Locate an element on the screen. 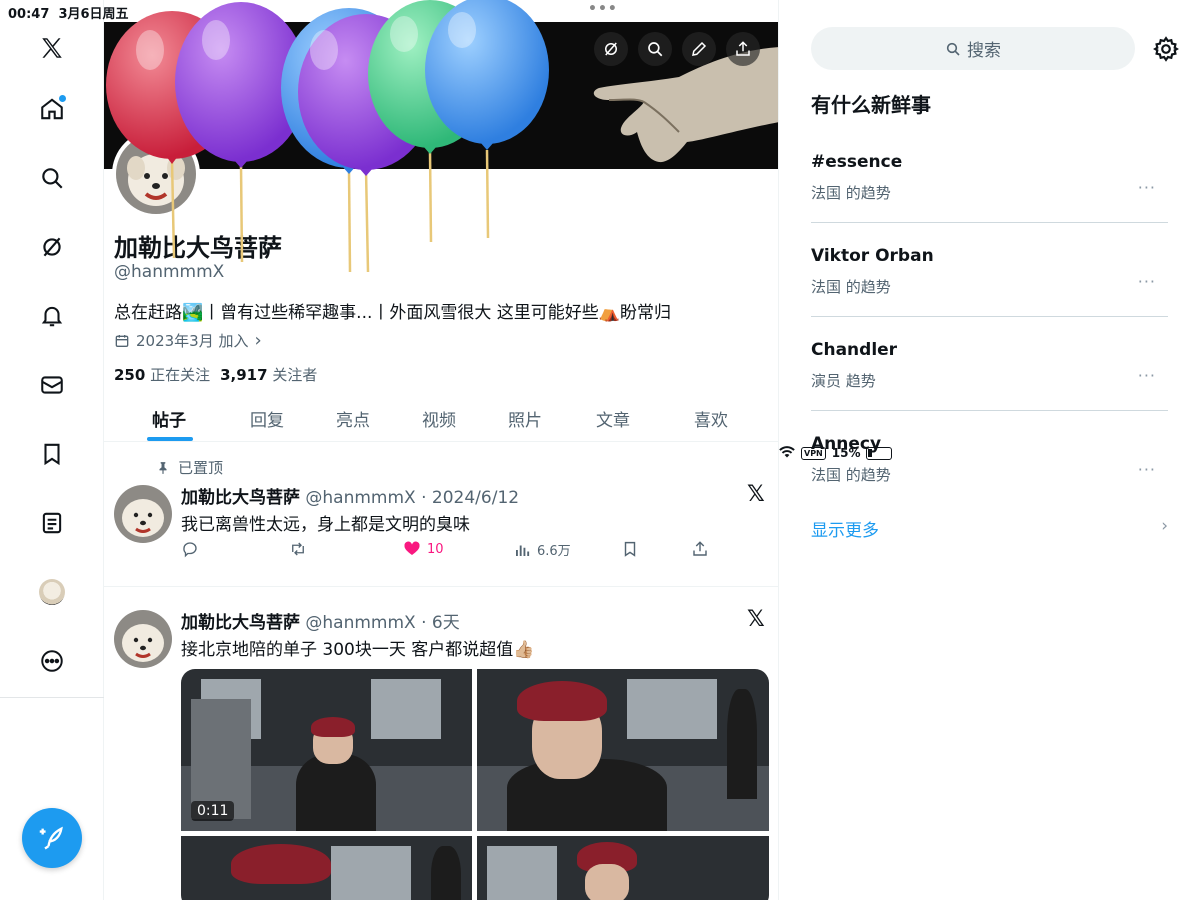 Image resolution: width=1200 pixels, height=900 pixels. tab-likes: 喜欢 is located at coordinates (711, 418).